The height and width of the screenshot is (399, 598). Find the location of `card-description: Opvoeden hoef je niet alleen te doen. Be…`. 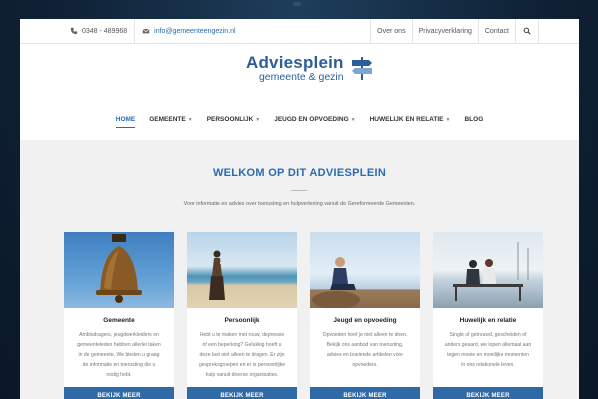

card-description: Opvoeden hoef je niet alleen te doen. Be… is located at coordinates (365, 350).